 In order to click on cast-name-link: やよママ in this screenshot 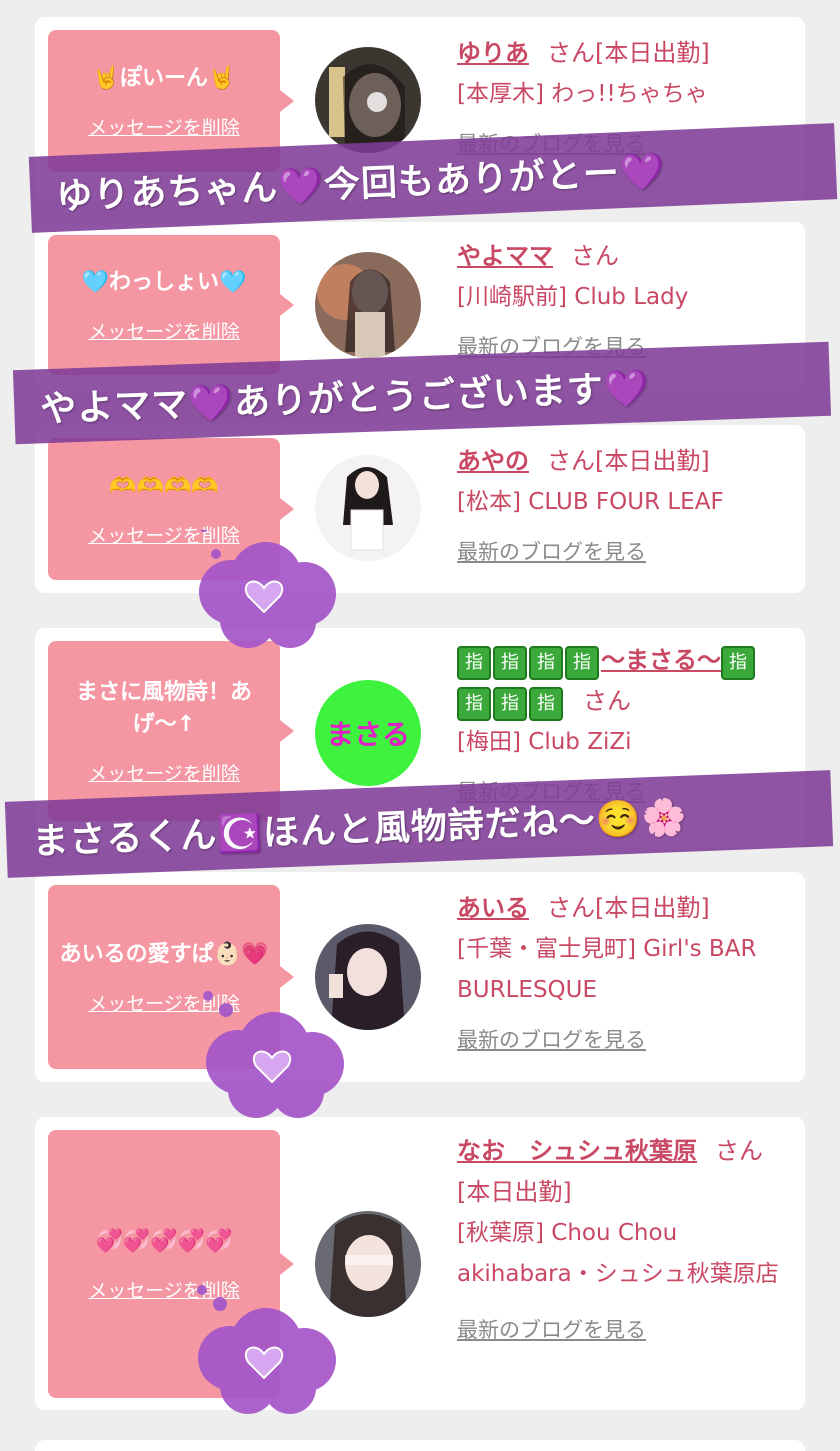, I will do `click(505, 256)`.